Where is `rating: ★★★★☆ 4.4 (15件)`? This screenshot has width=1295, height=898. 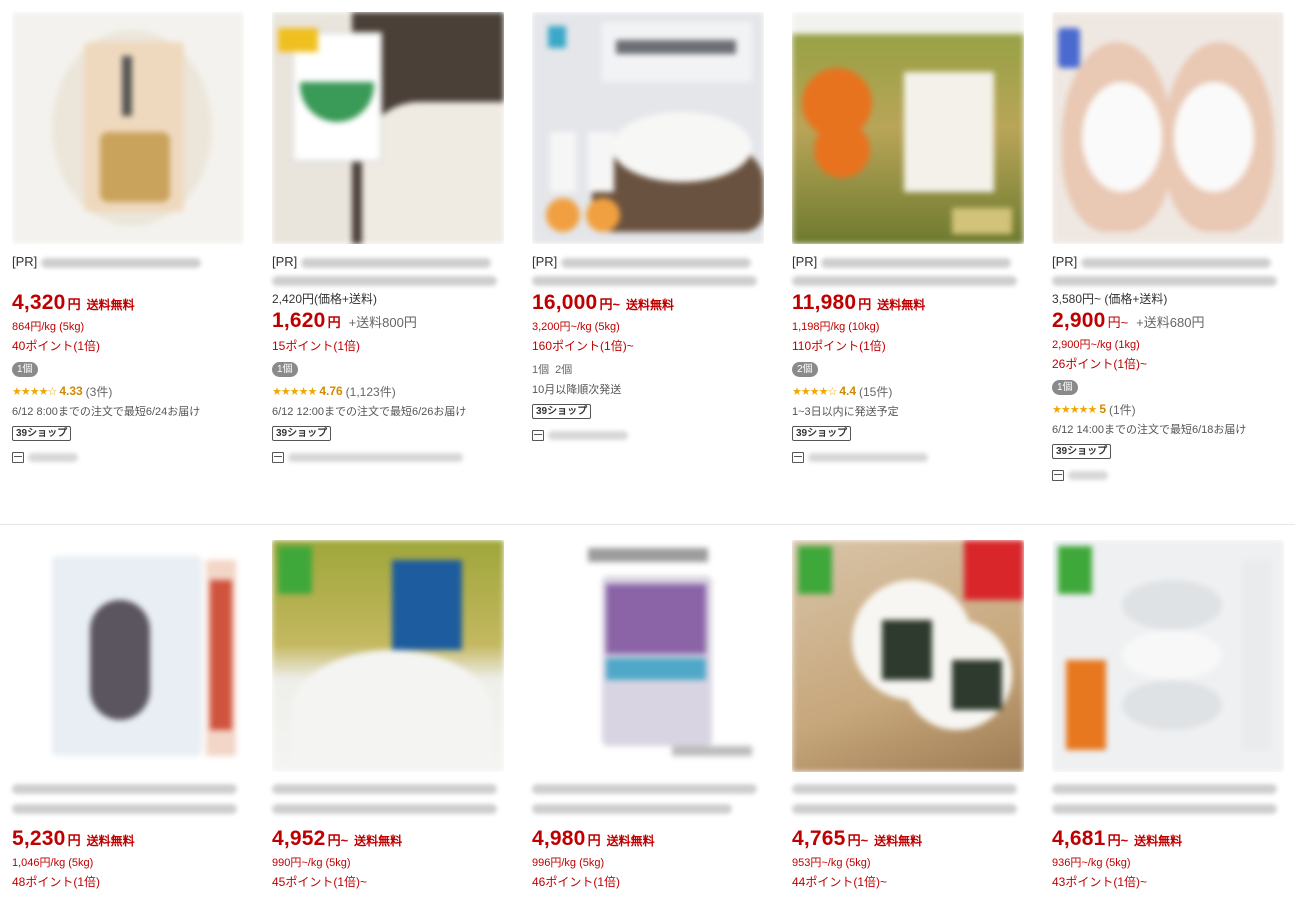 rating: ★★★★☆ 4.4 (15件) is located at coordinates (908, 391).